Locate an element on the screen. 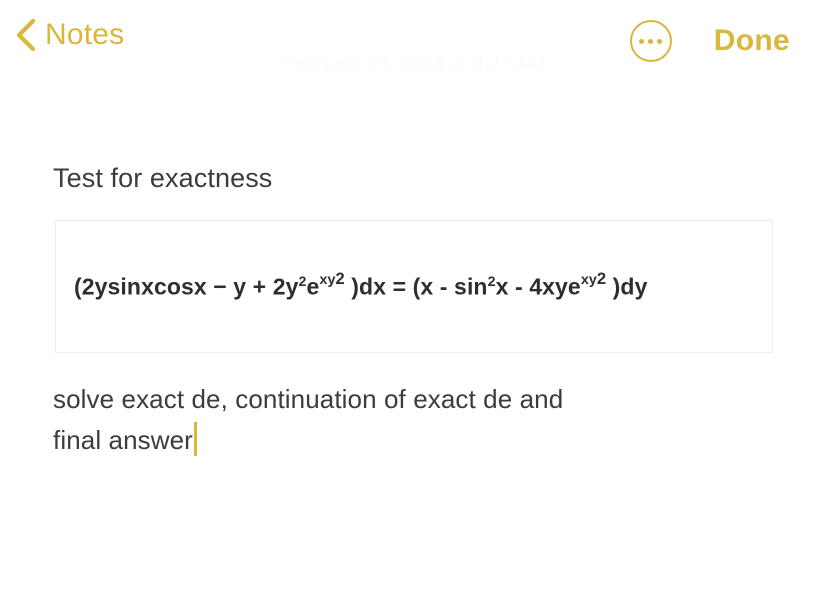 The height and width of the screenshot is (597, 828). chevron-left-icon is located at coordinates (25, 35).